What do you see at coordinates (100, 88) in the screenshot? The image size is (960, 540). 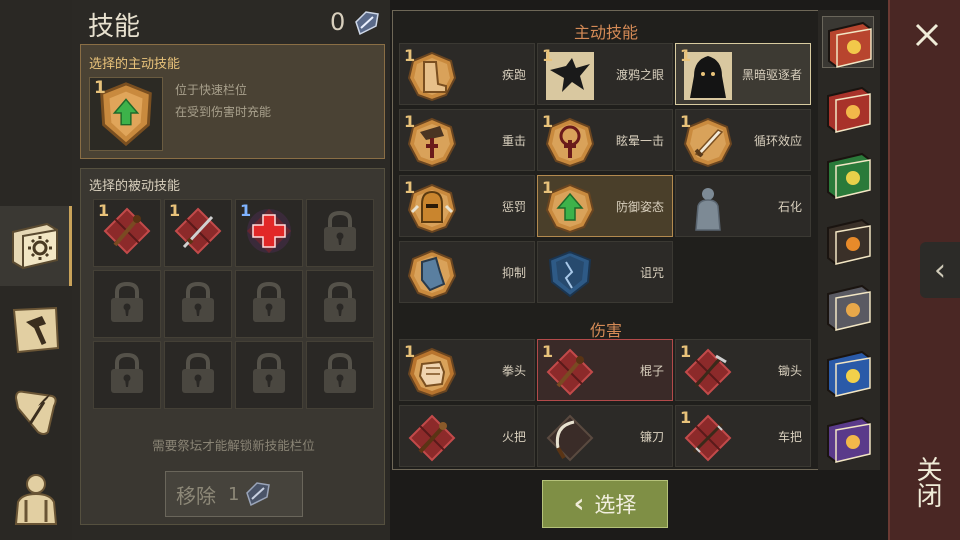 I see `active-skill-level: 1` at bounding box center [100, 88].